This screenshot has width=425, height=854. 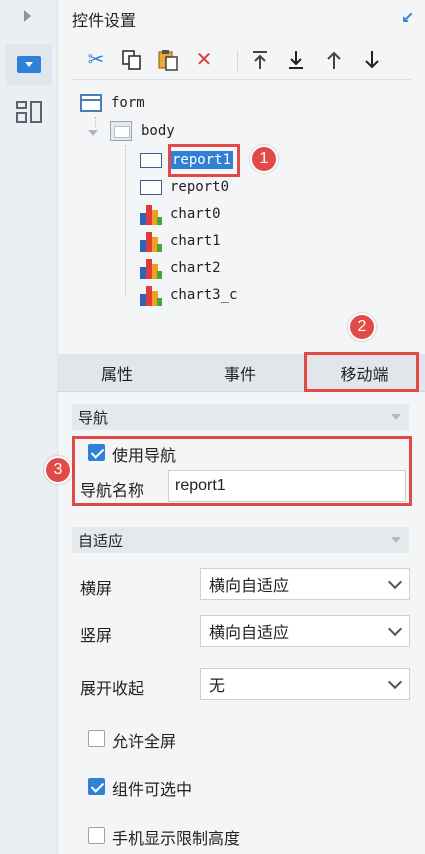 What do you see at coordinates (158, 131) in the screenshot?
I see `tree-node-label: body` at bounding box center [158, 131].